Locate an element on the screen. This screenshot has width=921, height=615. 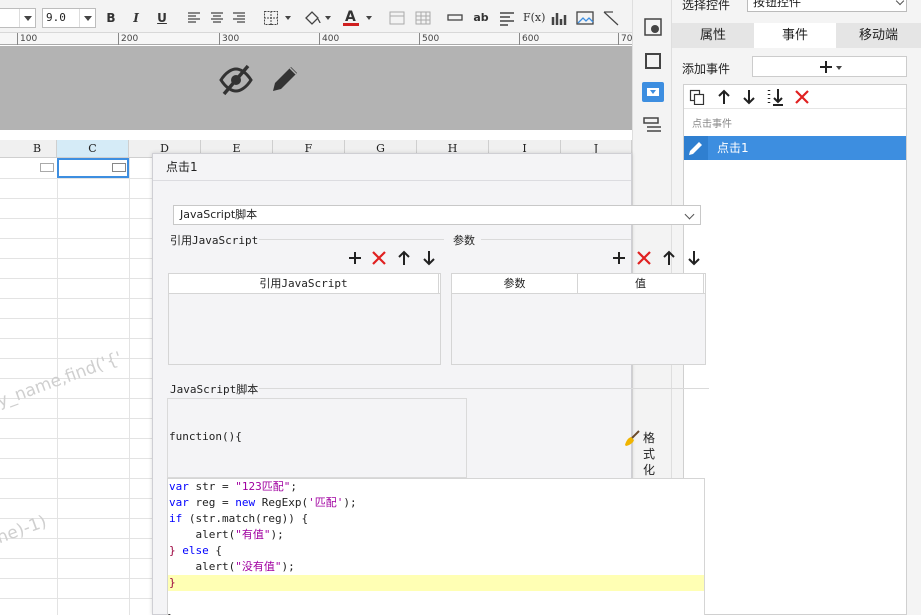
grid-icon is located at coordinates (423, 18).